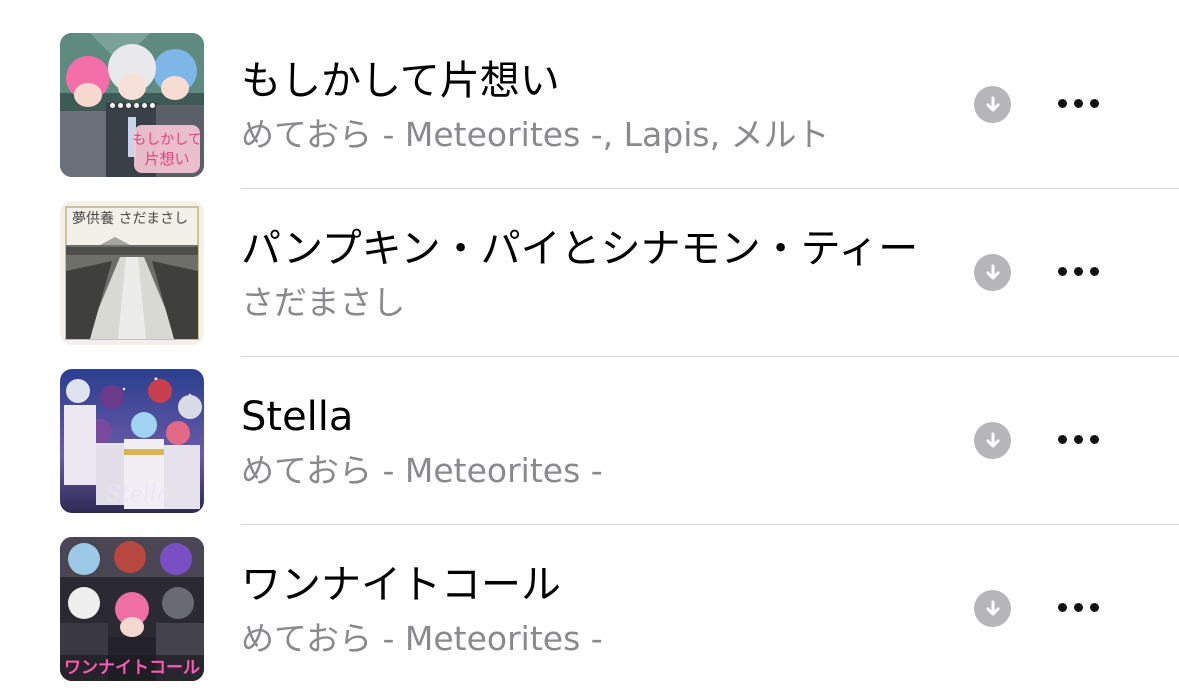  What do you see at coordinates (297, 417) in the screenshot?
I see `song-title: Stella` at bounding box center [297, 417].